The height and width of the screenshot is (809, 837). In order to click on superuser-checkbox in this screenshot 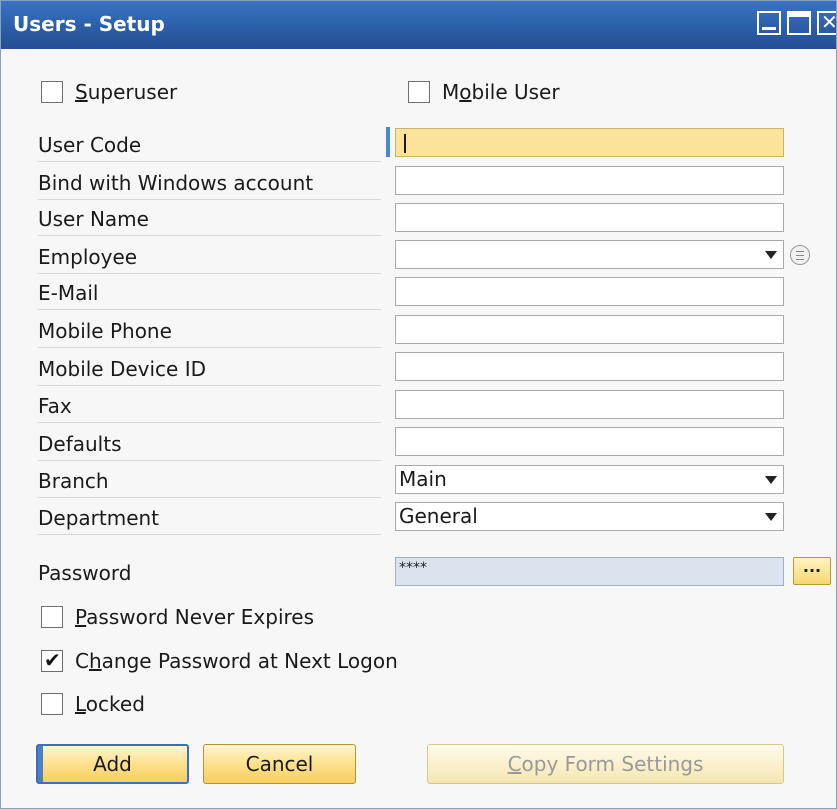, I will do `click(52, 92)`.